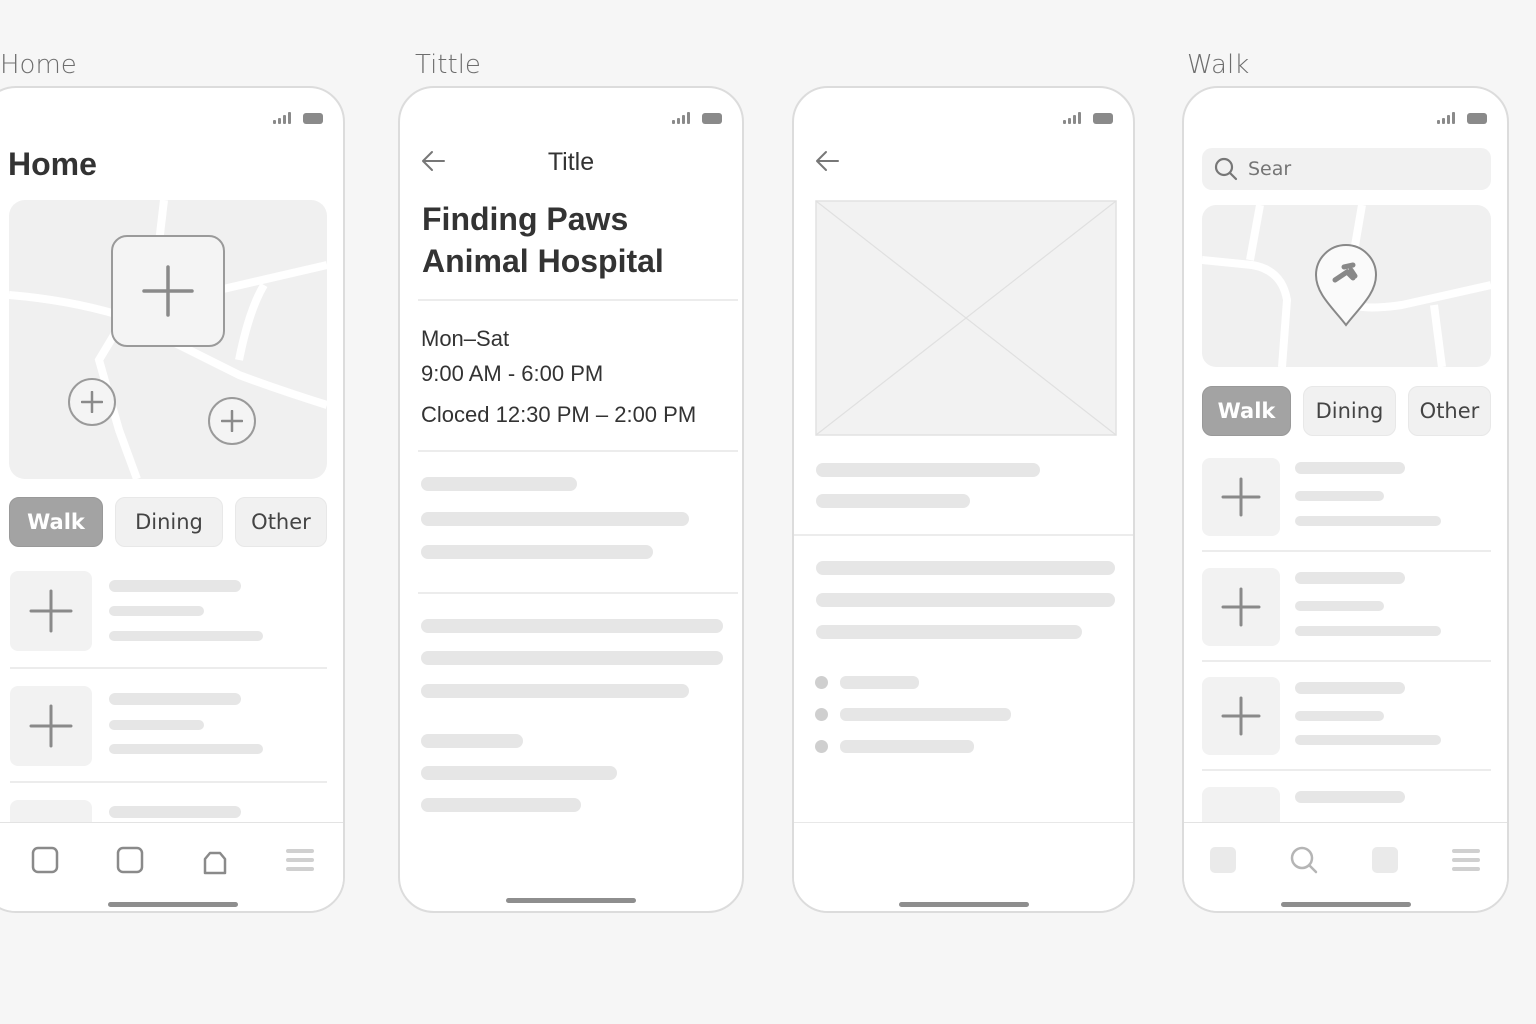 This screenshot has height=1024, width=1536. I want to click on image-placeholder, so click(966, 318).